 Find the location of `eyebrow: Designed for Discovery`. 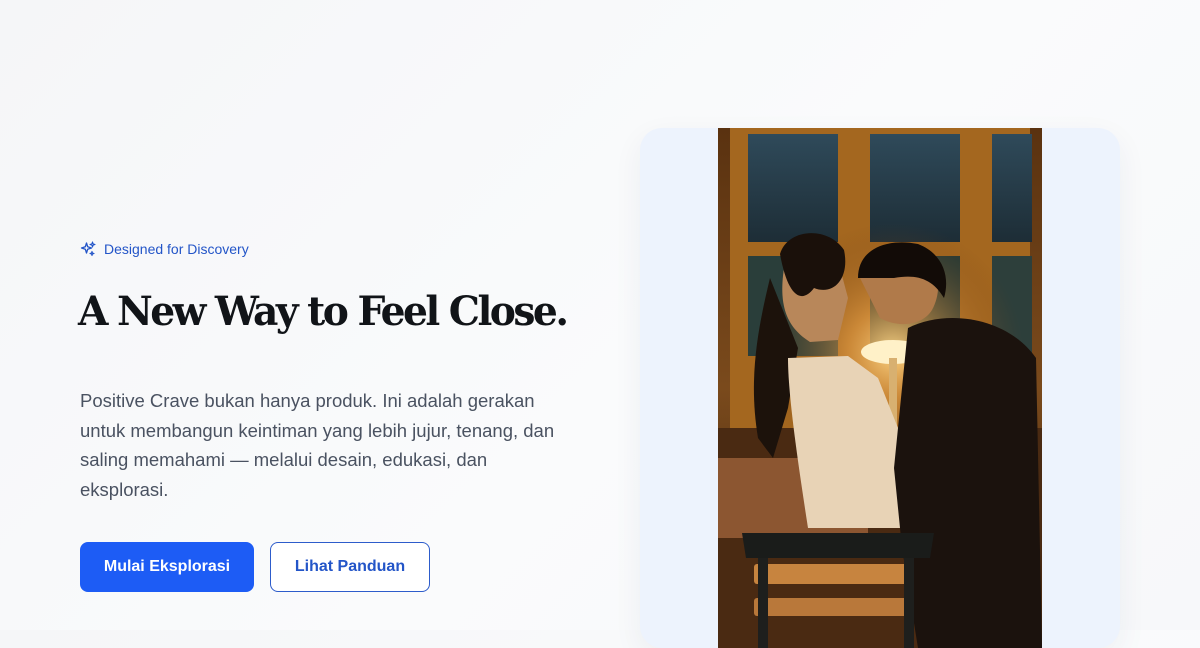

eyebrow: Designed for Discovery is located at coordinates (164, 249).